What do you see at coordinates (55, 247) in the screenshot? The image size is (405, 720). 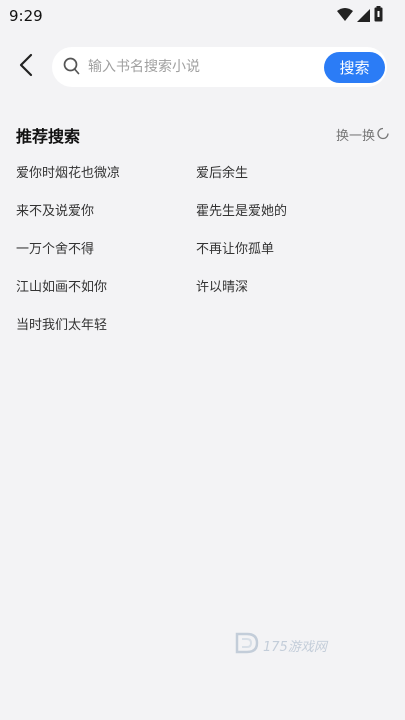 I see `list-item: 一万个舍不得` at bounding box center [55, 247].